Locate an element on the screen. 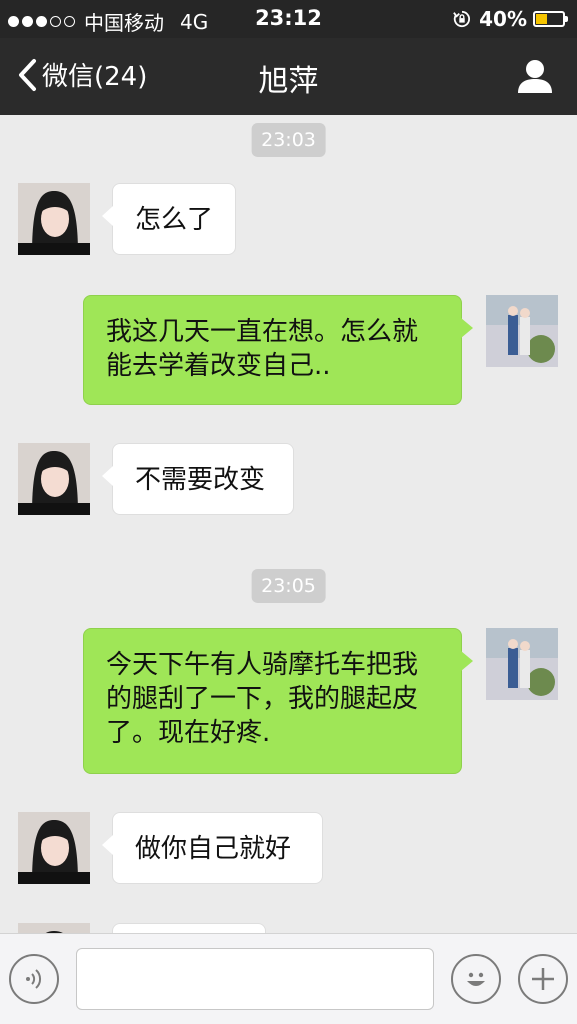 The height and width of the screenshot is (1024, 577). timestamp: 23:03 is located at coordinates (288, 140).